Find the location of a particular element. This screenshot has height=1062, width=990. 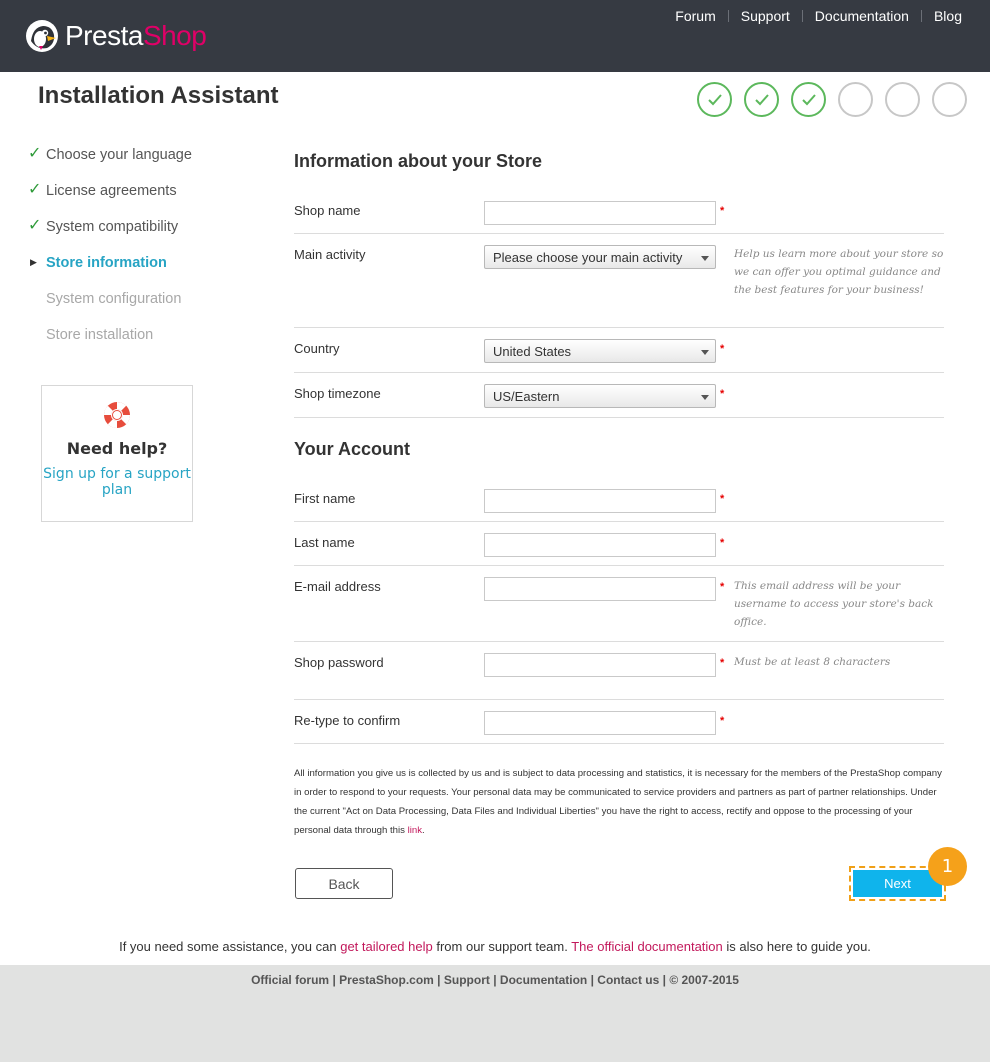

help-box: Need help? Sign up for a support plan is located at coordinates (117, 453).